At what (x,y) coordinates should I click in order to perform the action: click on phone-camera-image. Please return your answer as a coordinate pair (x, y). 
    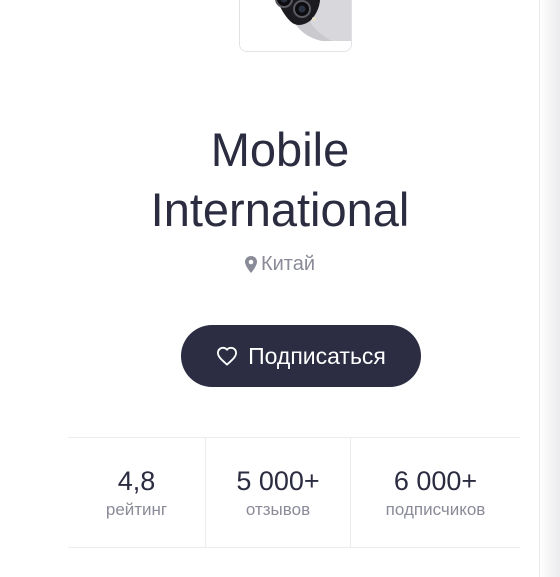
    Looking at the image, I should click on (295, 25).